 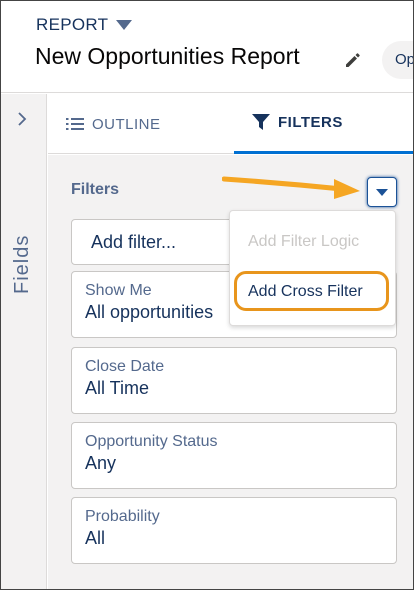 What do you see at coordinates (304, 241) in the screenshot?
I see `menu-item-add-filter-logic: Add Filter Logic` at bounding box center [304, 241].